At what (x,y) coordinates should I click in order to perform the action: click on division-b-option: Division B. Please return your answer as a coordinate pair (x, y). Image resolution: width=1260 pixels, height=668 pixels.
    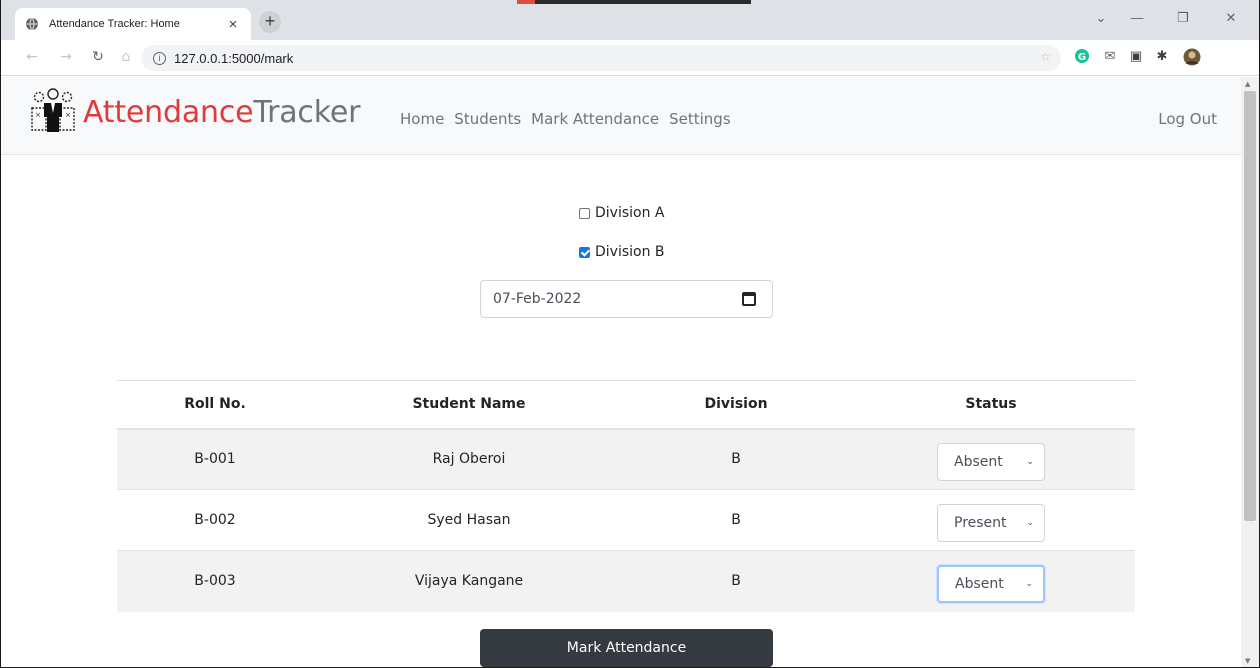
    Looking at the image, I should click on (622, 252).